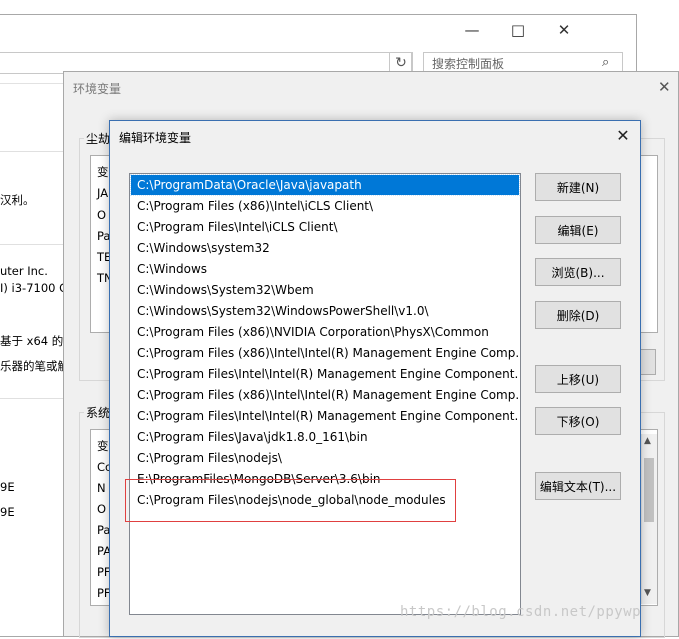  What do you see at coordinates (325, 458) in the screenshot?
I see `path-item: C:\Program Files\nodejs\` at bounding box center [325, 458].